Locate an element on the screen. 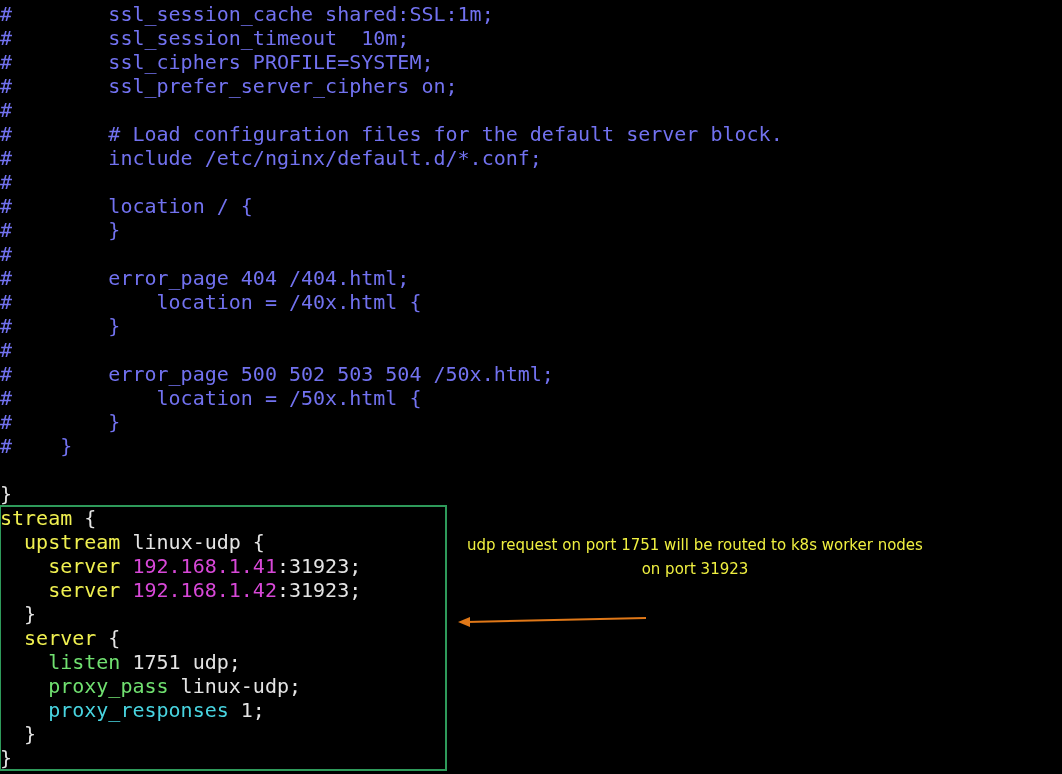 This screenshot has height=774, width=1062. ip-address: 192.168.1.41 is located at coordinates (204, 566).